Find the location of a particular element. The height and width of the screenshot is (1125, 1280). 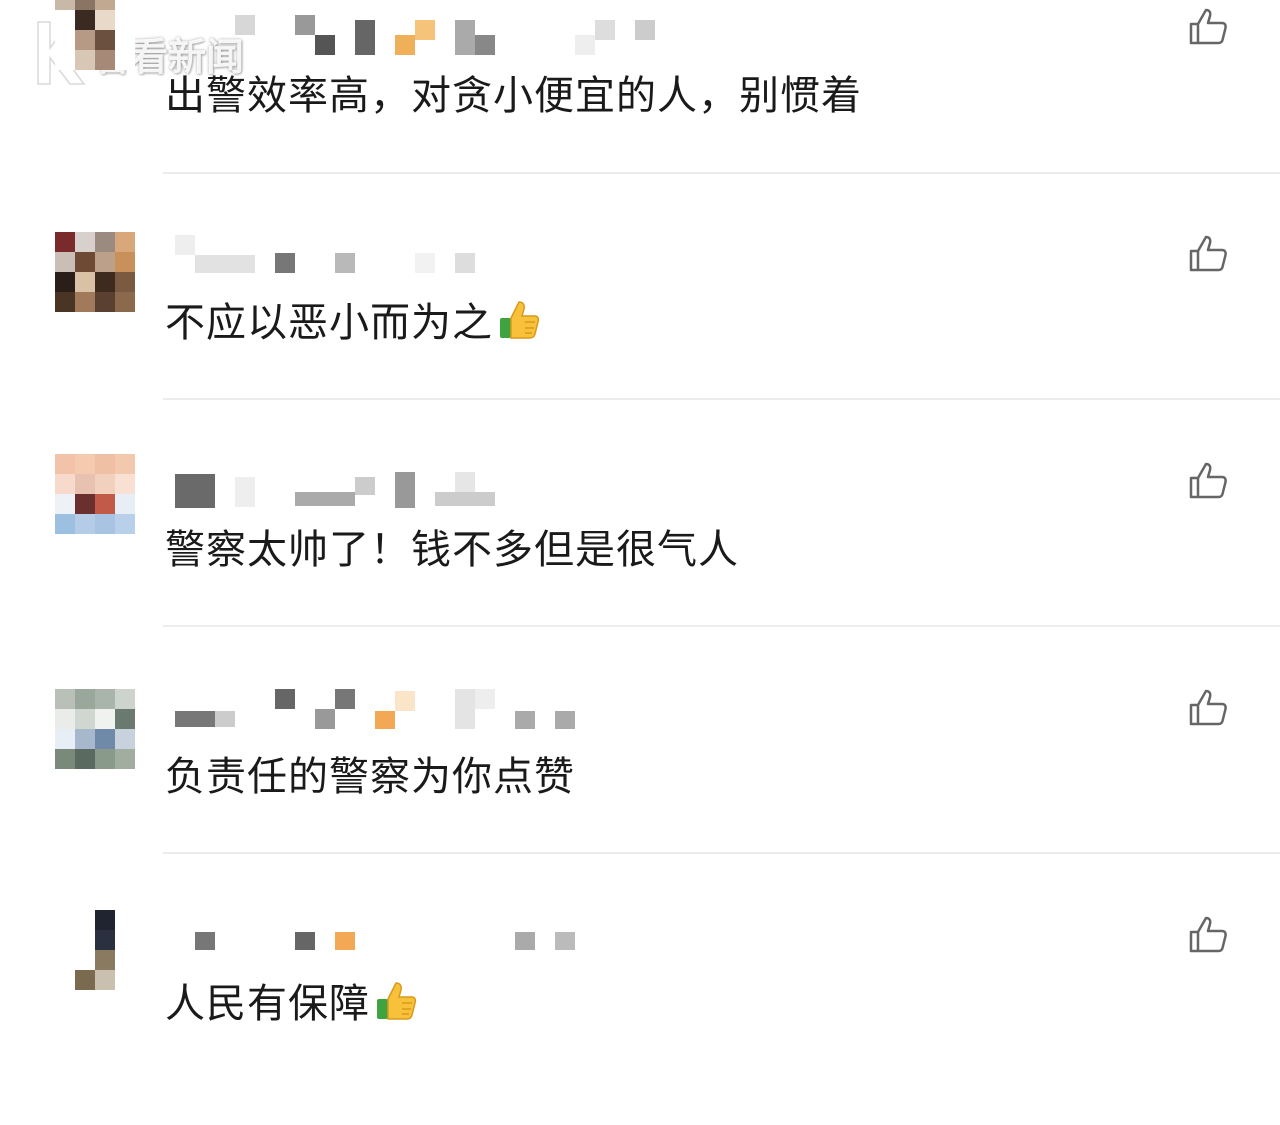

comment-text-content: 警察太帅了！钱不多但是很气人 is located at coordinates (452, 550).